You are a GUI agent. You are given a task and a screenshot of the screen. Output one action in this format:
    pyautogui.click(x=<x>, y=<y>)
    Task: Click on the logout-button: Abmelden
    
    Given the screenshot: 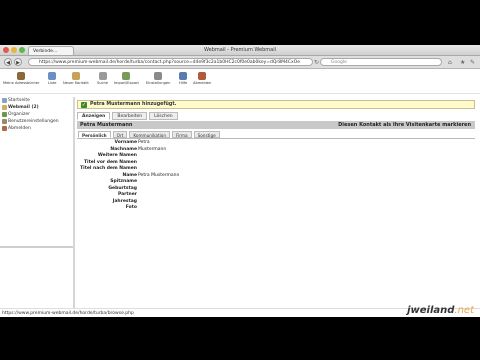 What is the action you would take?
    pyautogui.click(x=202, y=78)
    